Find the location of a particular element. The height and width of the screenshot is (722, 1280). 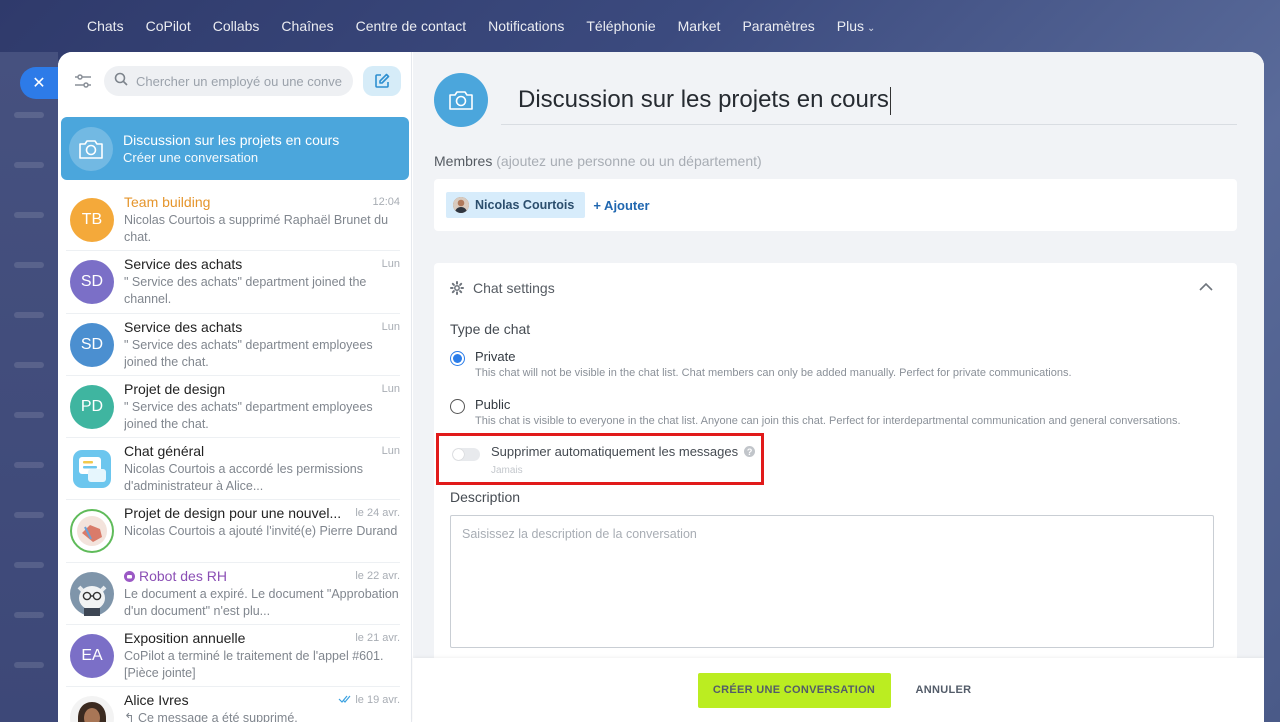

sidebar-header is located at coordinates (234, 81).